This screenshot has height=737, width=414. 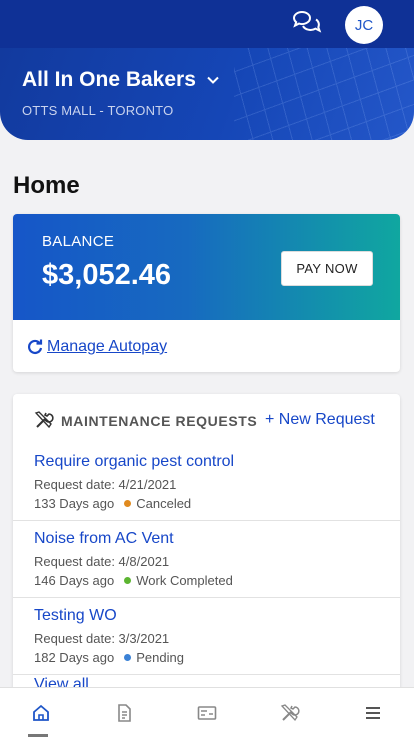 I want to click on request-age-row: 133 Days ago Canceled, so click(x=112, y=503).